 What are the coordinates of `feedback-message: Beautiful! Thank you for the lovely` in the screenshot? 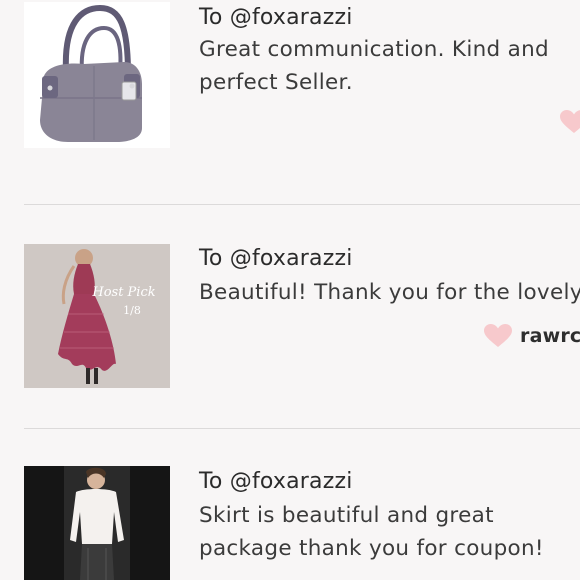 It's located at (389, 292).